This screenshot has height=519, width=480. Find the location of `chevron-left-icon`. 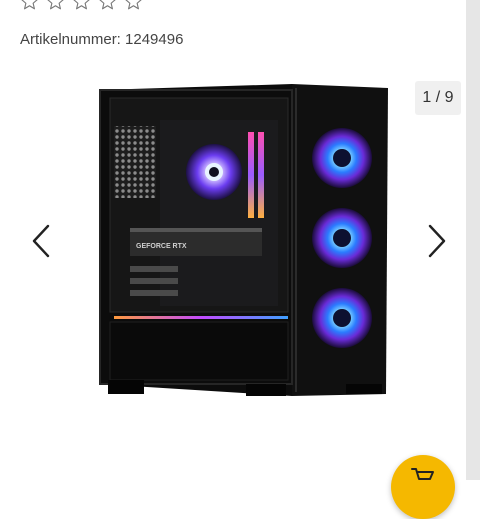

chevron-left-icon is located at coordinates (41, 241).